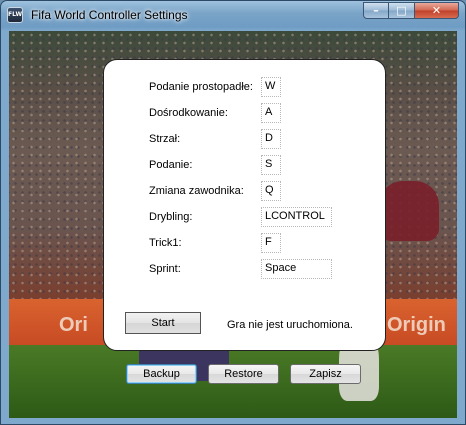 The image size is (466, 425). What do you see at coordinates (271, 191) in the screenshot?
I see `key-field-zmiana-zawodnika: Q` at bounding box center [271, 191].